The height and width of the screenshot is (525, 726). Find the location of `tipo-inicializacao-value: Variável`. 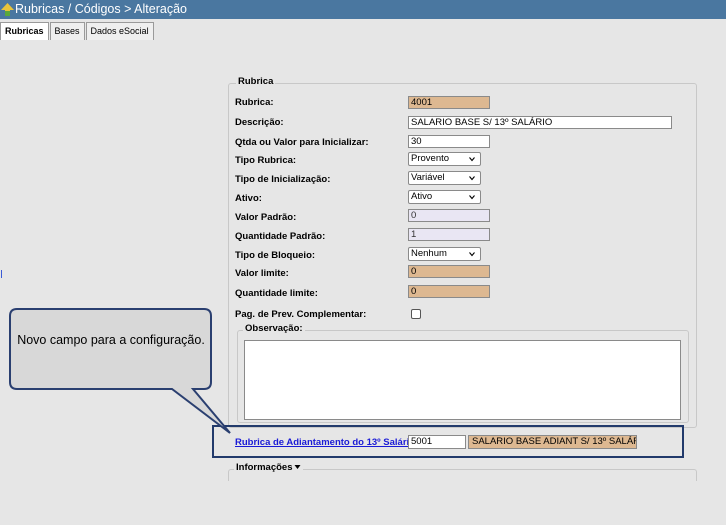

tipo-inicializacao-value: Variável is located at coordinates (428, 177).